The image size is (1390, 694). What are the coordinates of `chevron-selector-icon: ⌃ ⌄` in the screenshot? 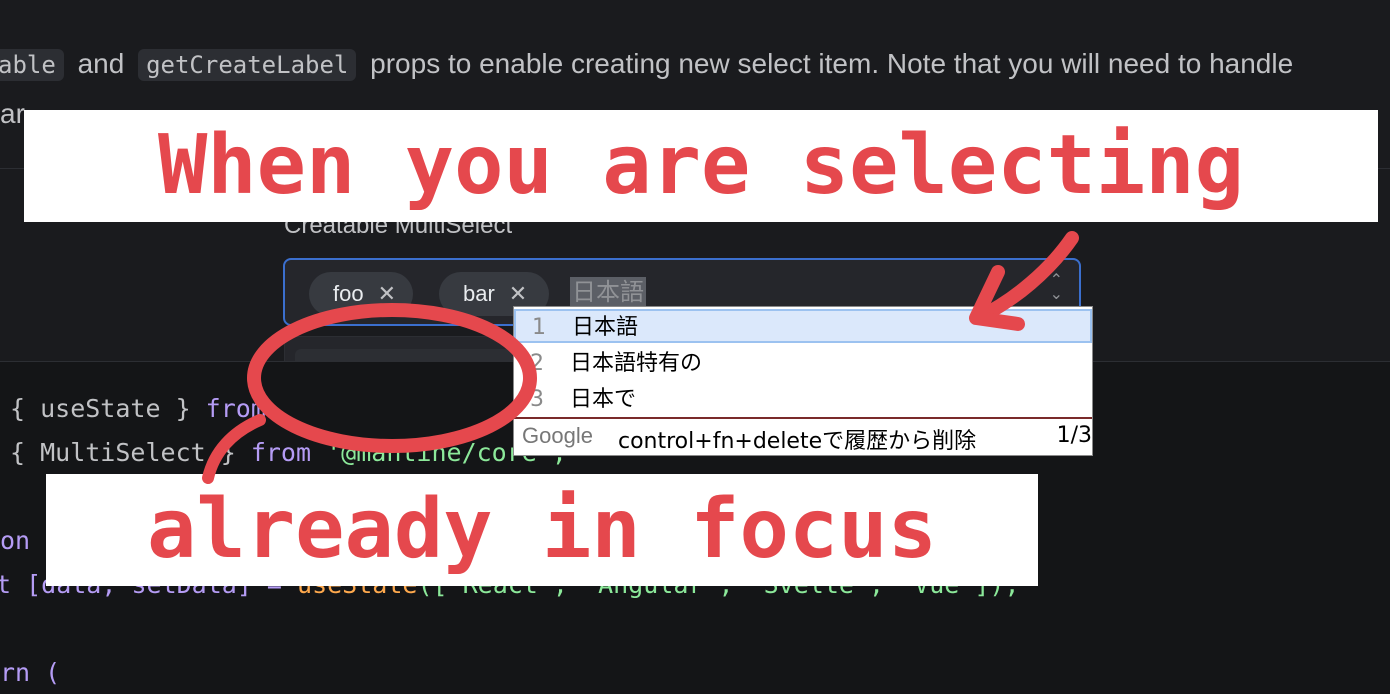 It's located at (1056, 288).